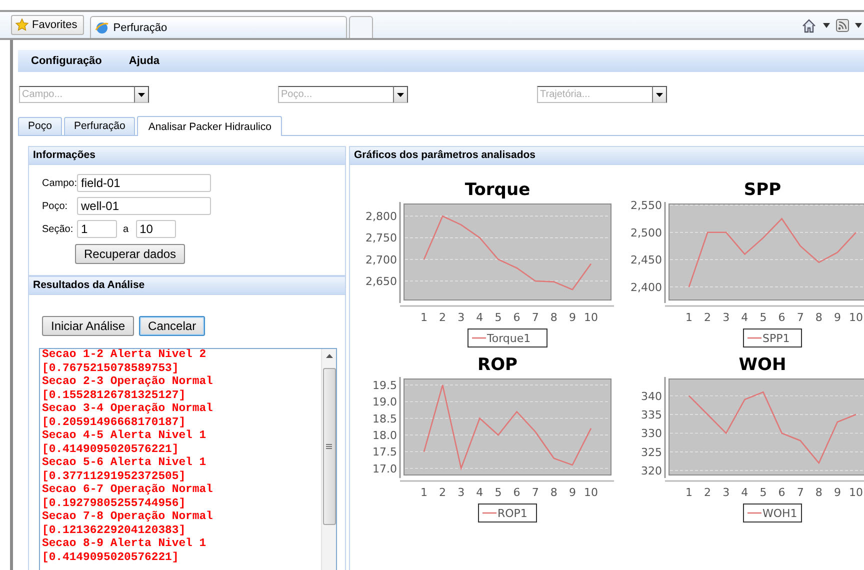  What do you see at coordinates (384, 385) in the screenshot?
I see `axis-tick-label: 19.5` at bounding box center [384, 385].